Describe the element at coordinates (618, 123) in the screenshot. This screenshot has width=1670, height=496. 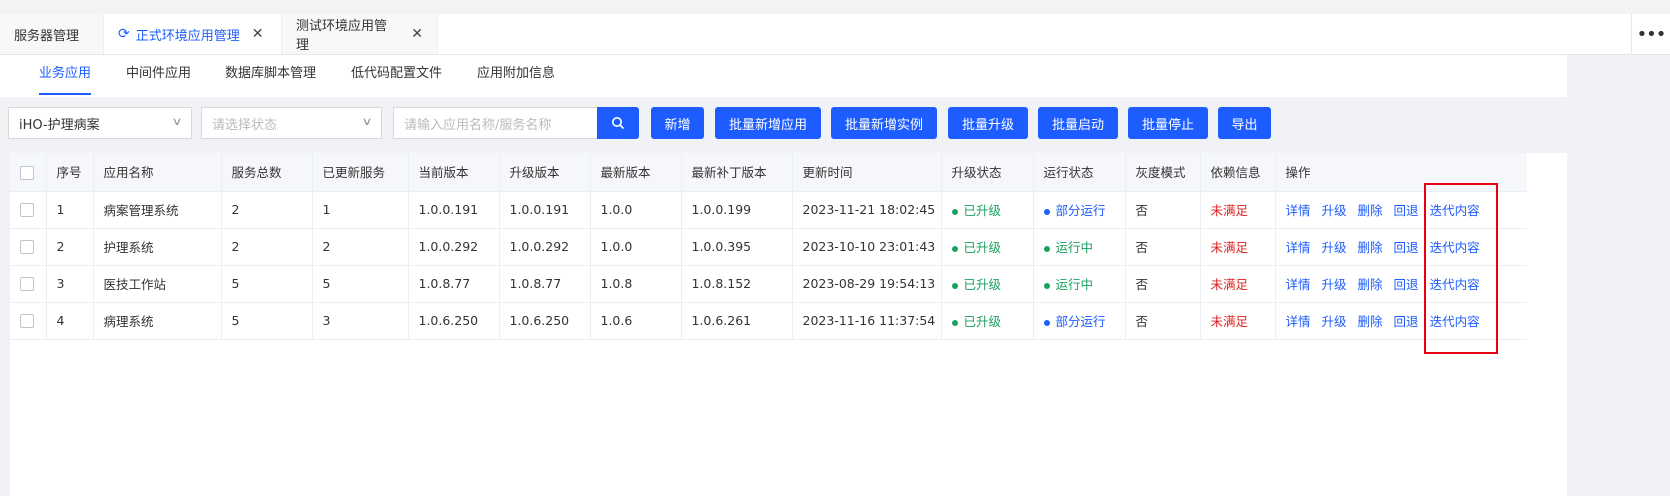
I see `search-button` at that location.